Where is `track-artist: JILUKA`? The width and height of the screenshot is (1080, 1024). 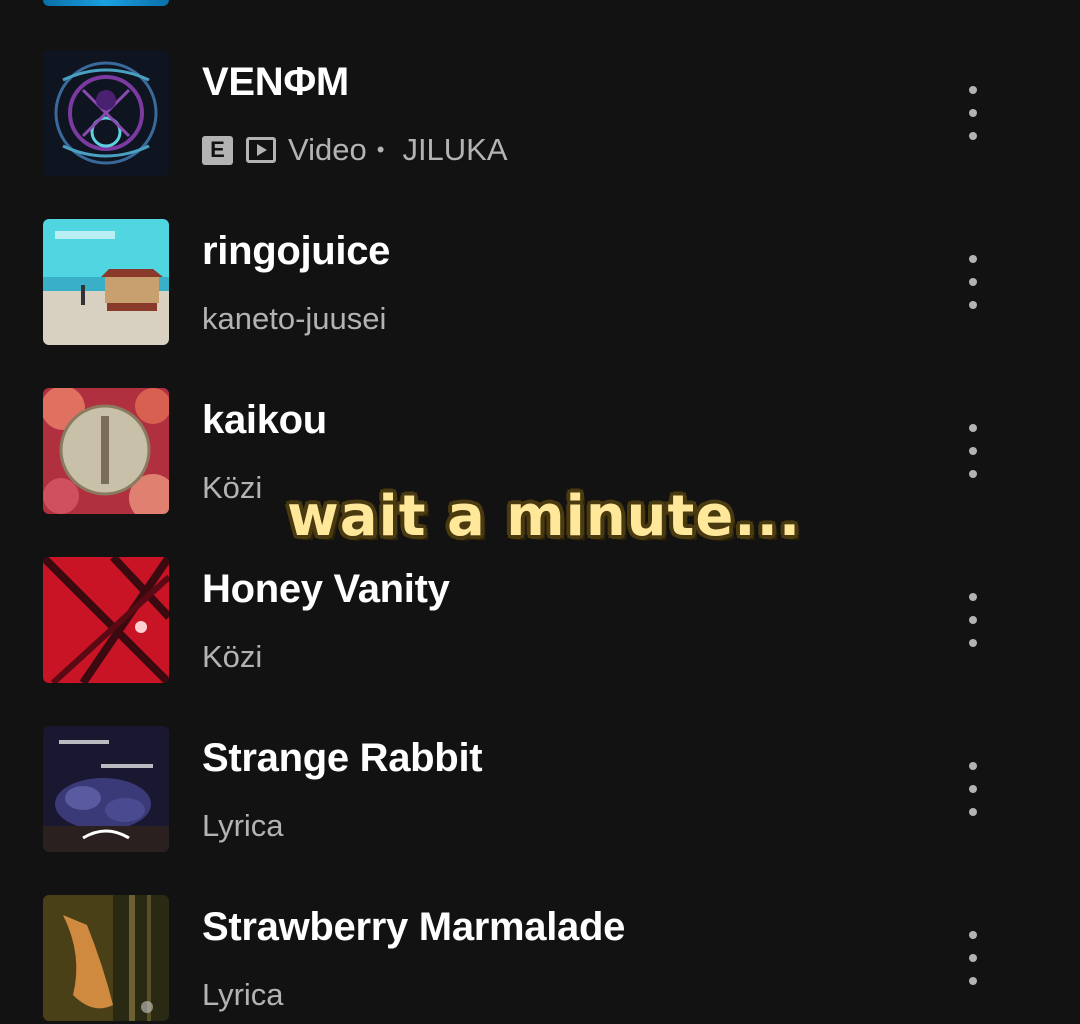
track-artist: JILUKA is located at coordinates (455, 149).